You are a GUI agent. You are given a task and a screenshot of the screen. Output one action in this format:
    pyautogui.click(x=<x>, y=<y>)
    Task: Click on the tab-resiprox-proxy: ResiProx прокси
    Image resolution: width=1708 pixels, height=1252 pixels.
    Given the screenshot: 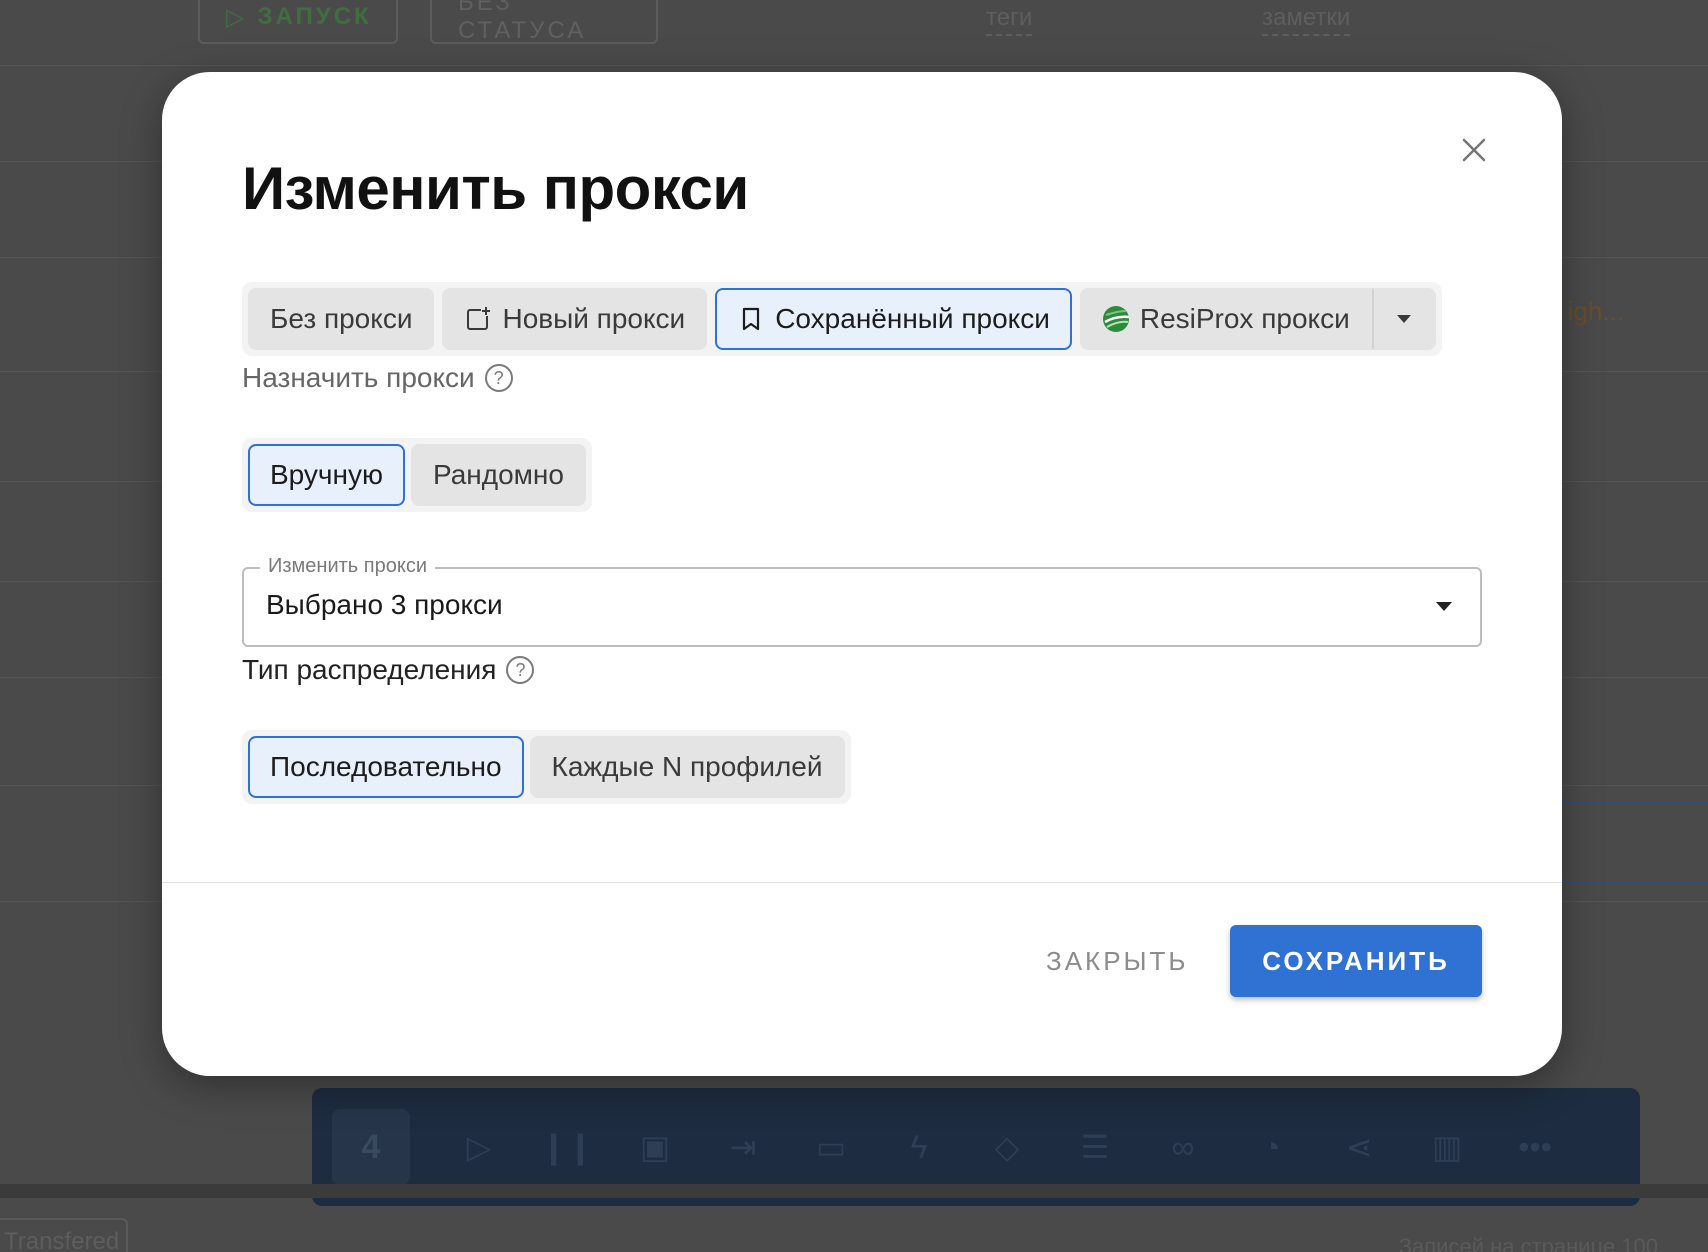 What is the action you would take?
    pyautogui.click(x=1225, y=319)
    